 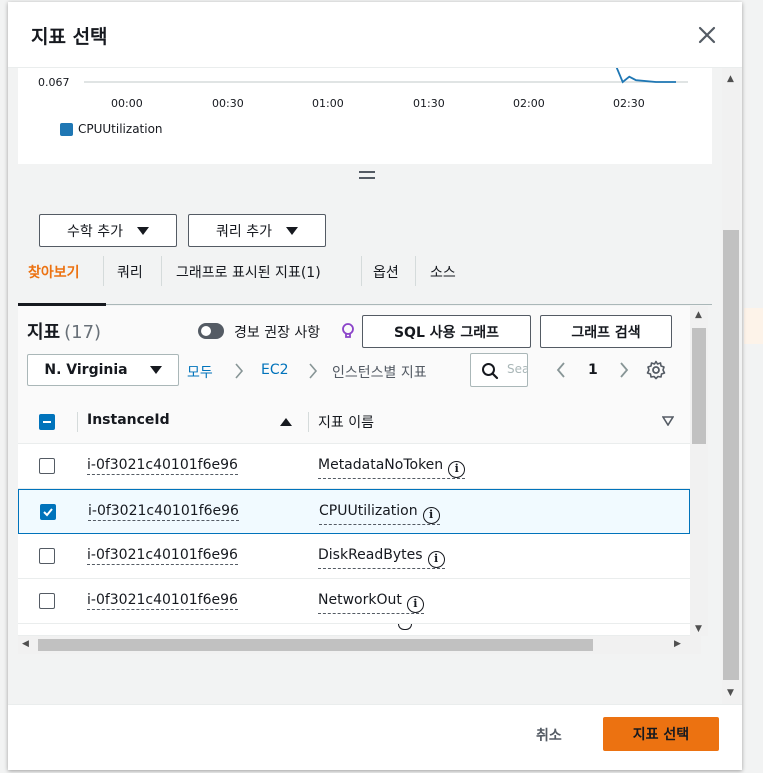 I want to click on prev-page-icon, so click(x=561, y=370).